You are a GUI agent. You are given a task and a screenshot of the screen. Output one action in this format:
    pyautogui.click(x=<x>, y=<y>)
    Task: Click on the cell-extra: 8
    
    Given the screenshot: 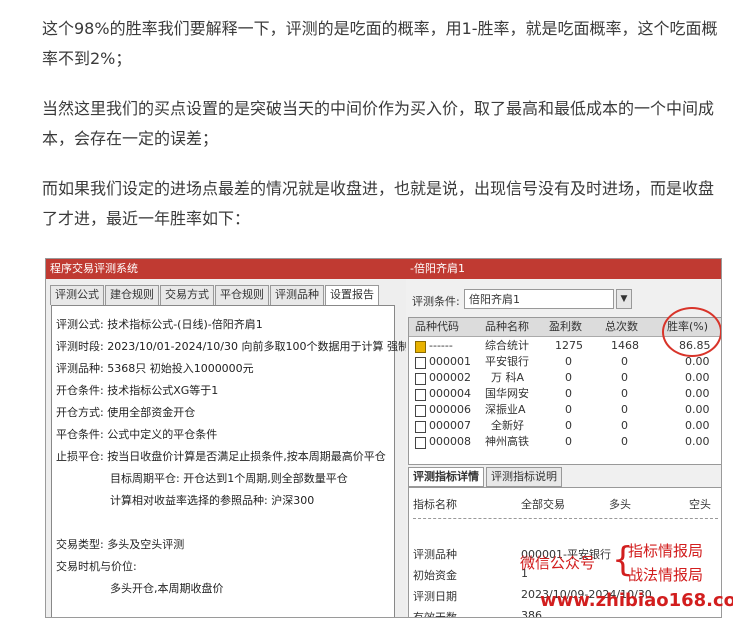 What is the action you would take?
    pyautogui.click(x=721, y=346)
    